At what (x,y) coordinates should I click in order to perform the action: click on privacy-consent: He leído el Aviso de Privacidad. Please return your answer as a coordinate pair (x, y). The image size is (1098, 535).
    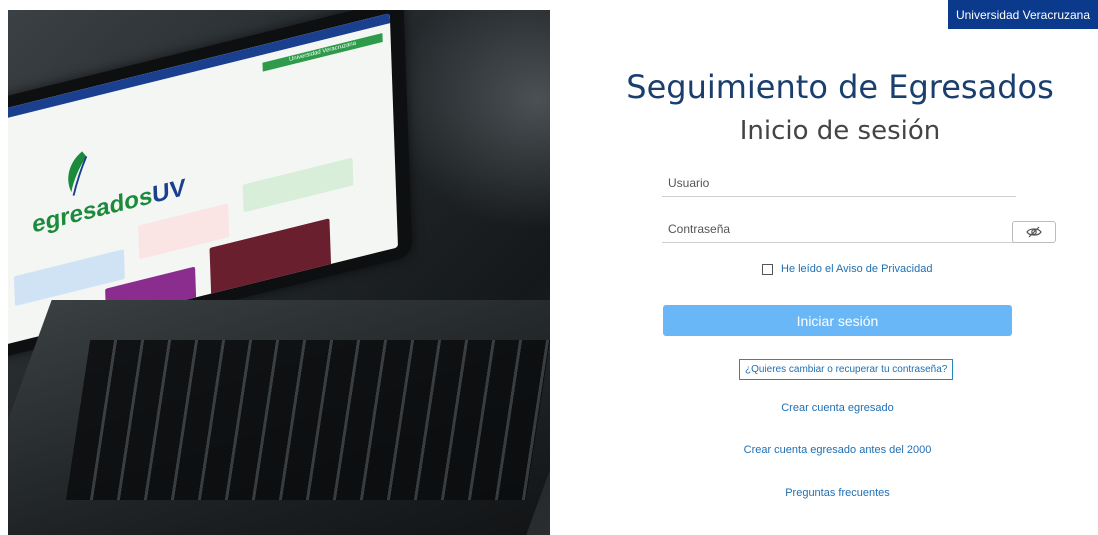
    Looking at the image, I should click on (847, 269).